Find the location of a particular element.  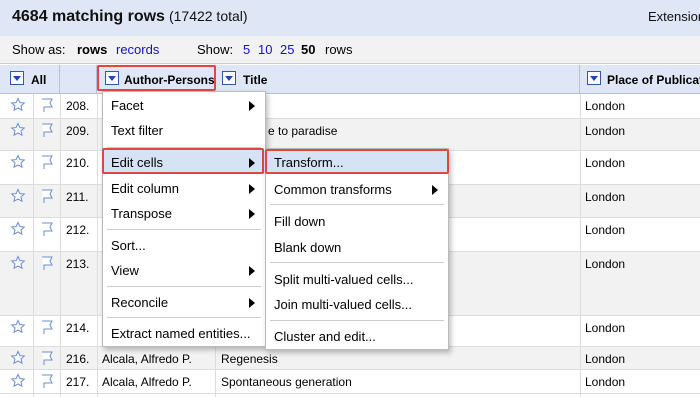

title-cell: Spontaneous generation is located at coordinates (286, 382).